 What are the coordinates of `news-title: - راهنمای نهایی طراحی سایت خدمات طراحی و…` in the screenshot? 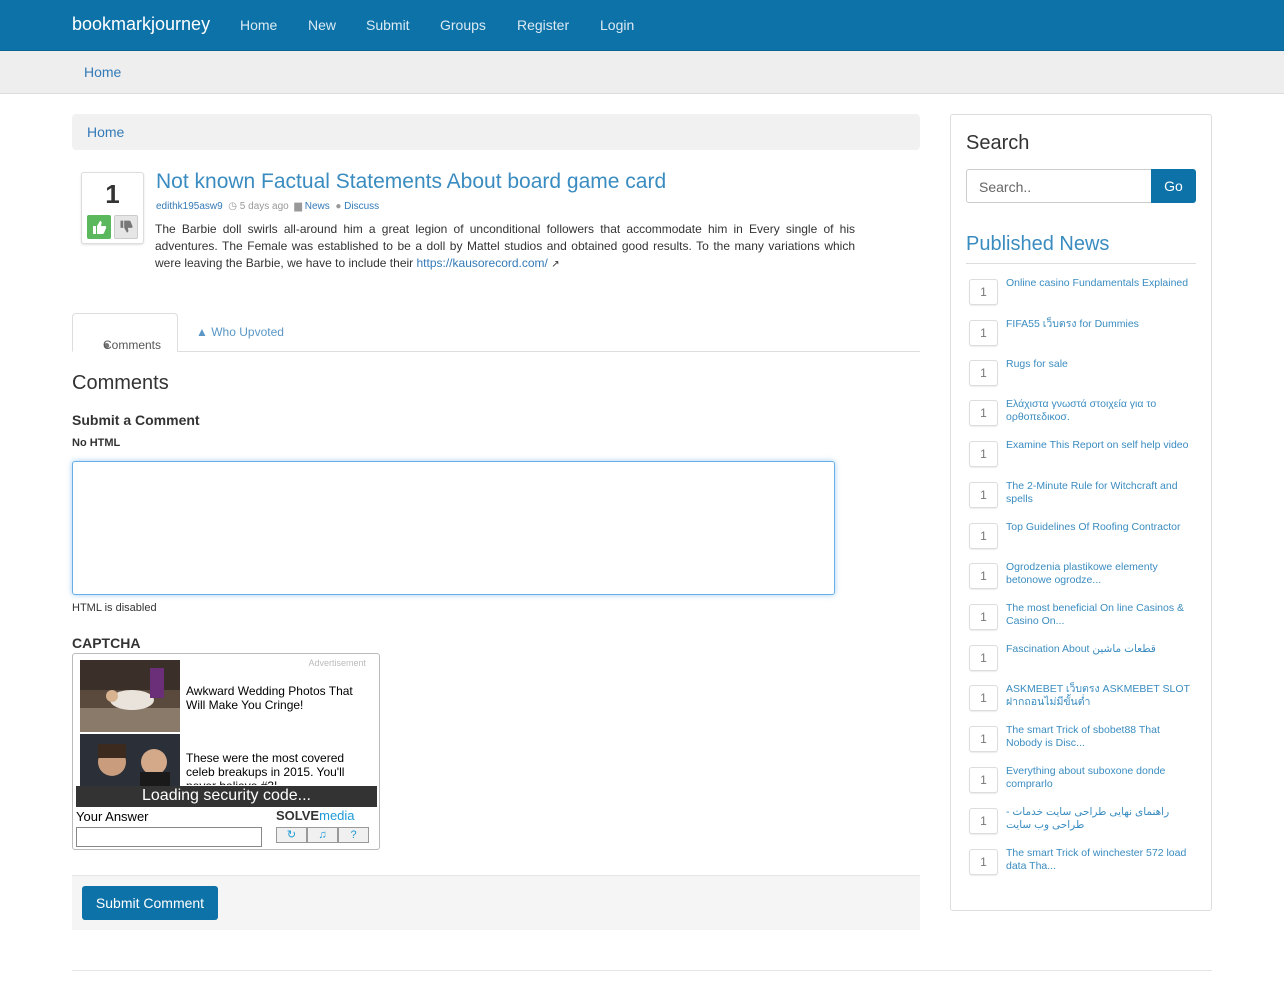 It's located at (1101, 819).